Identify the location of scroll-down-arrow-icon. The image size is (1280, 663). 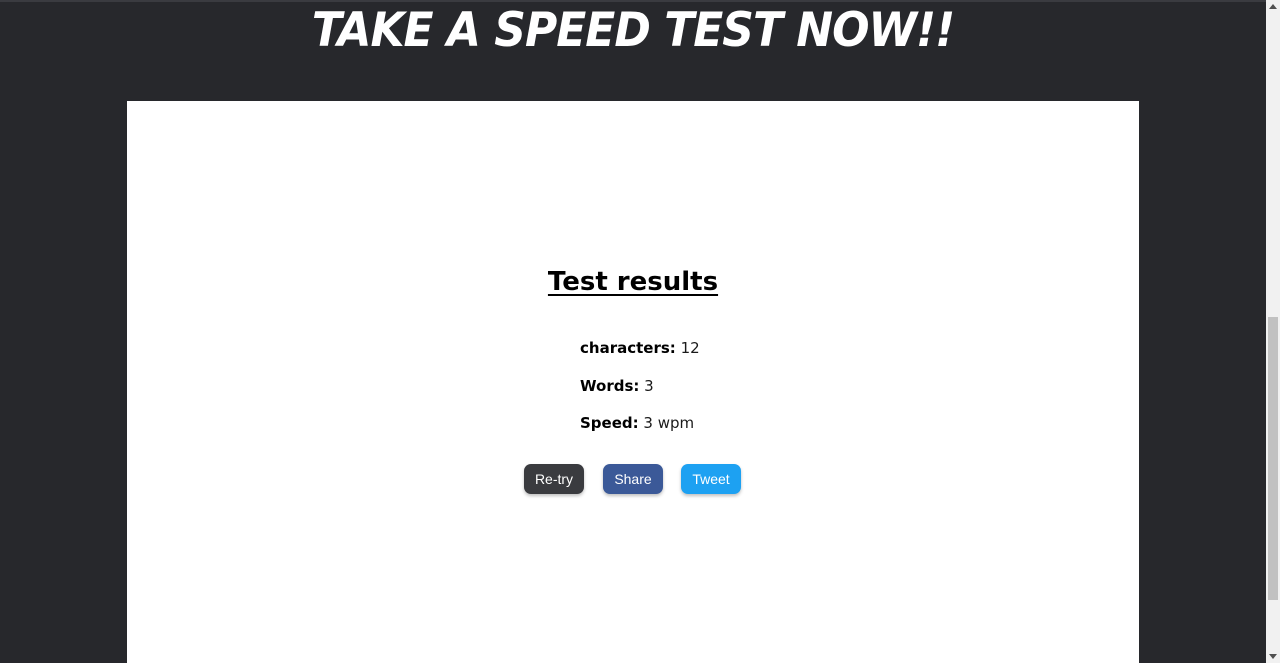
(1273, 656).